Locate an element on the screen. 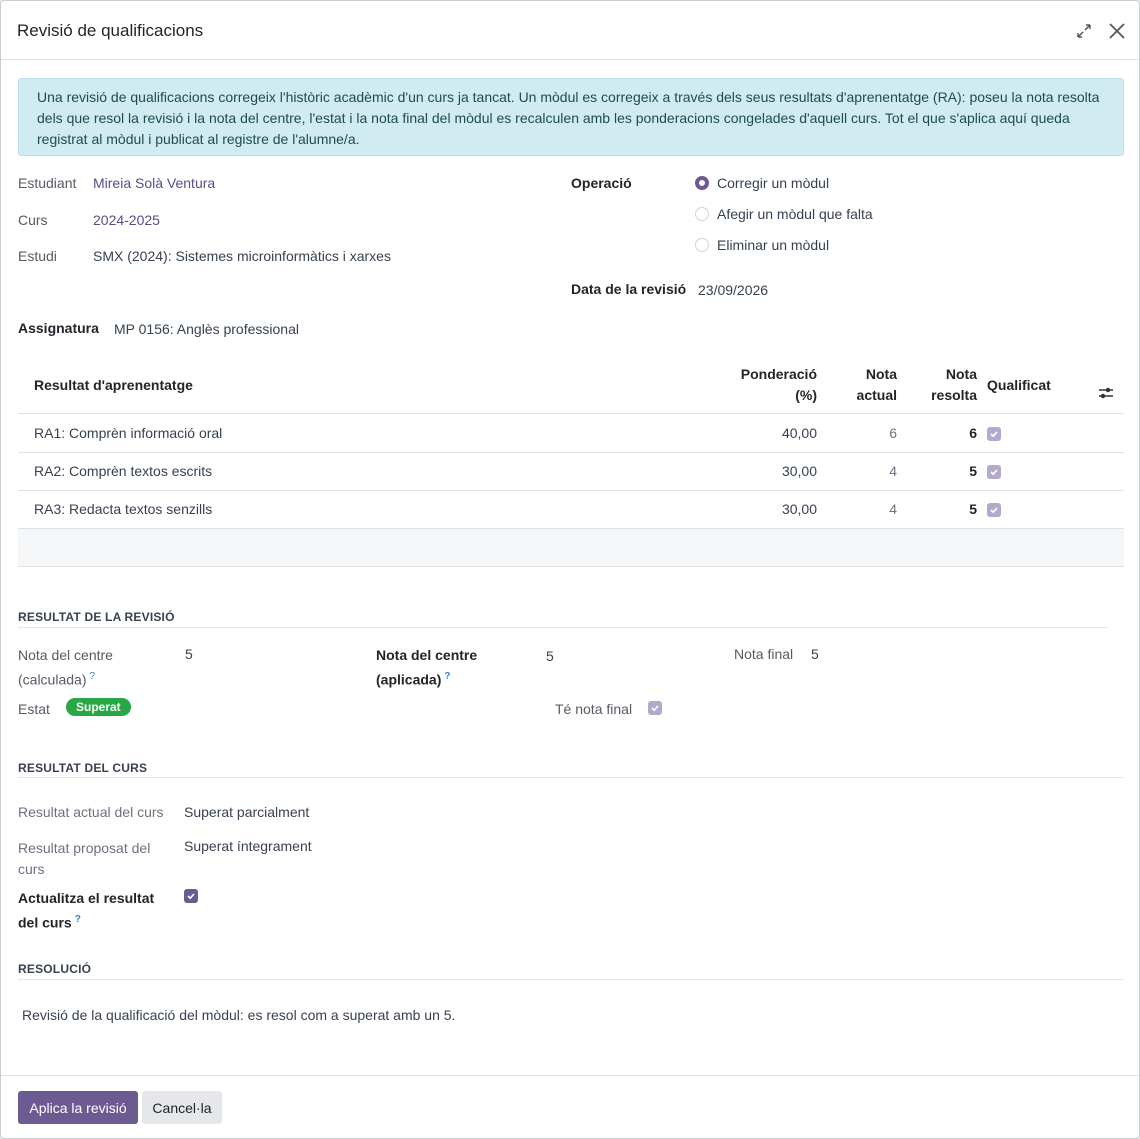  dialog-title: Revisió de qualificacions is located at coordinates (110, 30).